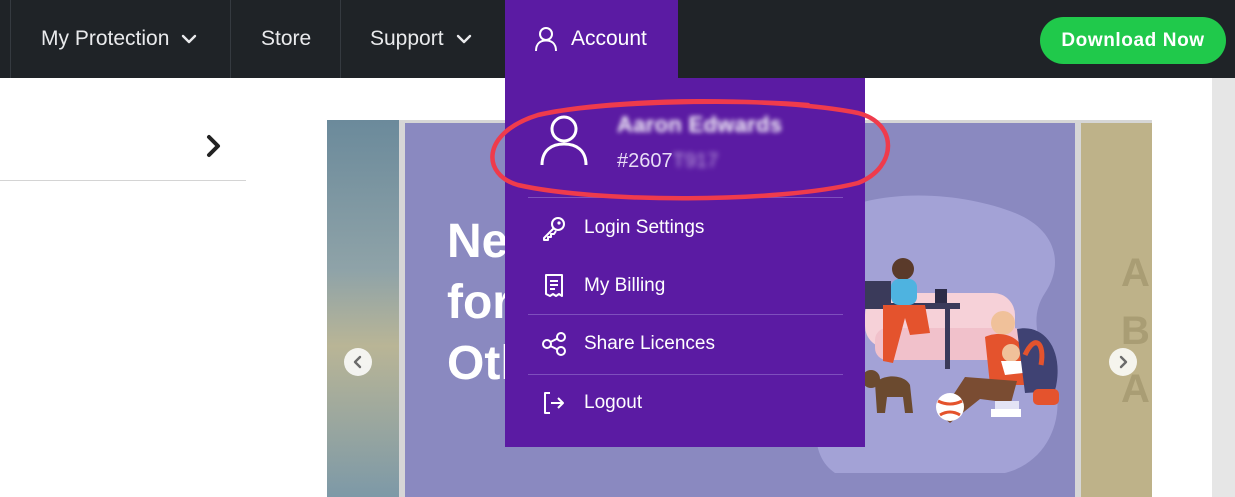 The height and width of the screenshot is (497, 1235). What do you see at coordinates (554, 229) in the screenshot?
I see `key-icon` at bounding box center [554, 229].